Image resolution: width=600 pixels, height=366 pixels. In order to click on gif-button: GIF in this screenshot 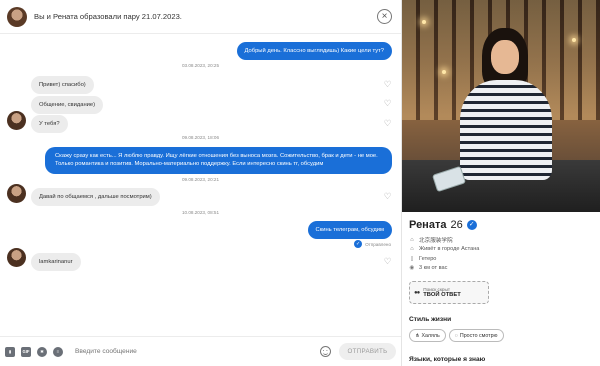, I will do `click(26, 351)`.